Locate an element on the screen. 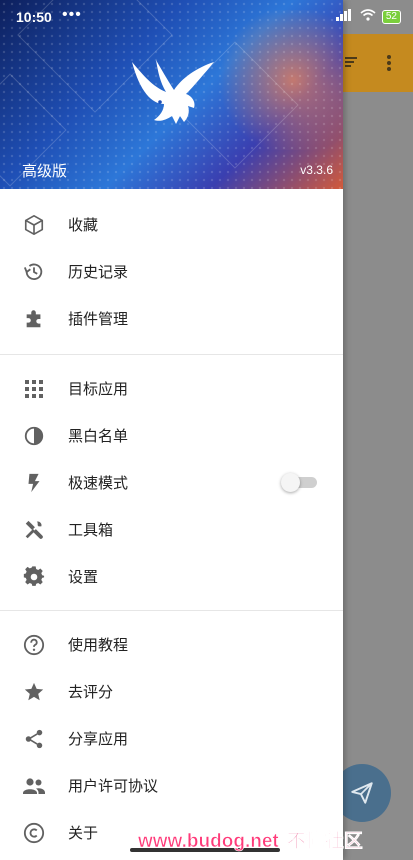  wifi-icon is located at coordinates (368, 16).